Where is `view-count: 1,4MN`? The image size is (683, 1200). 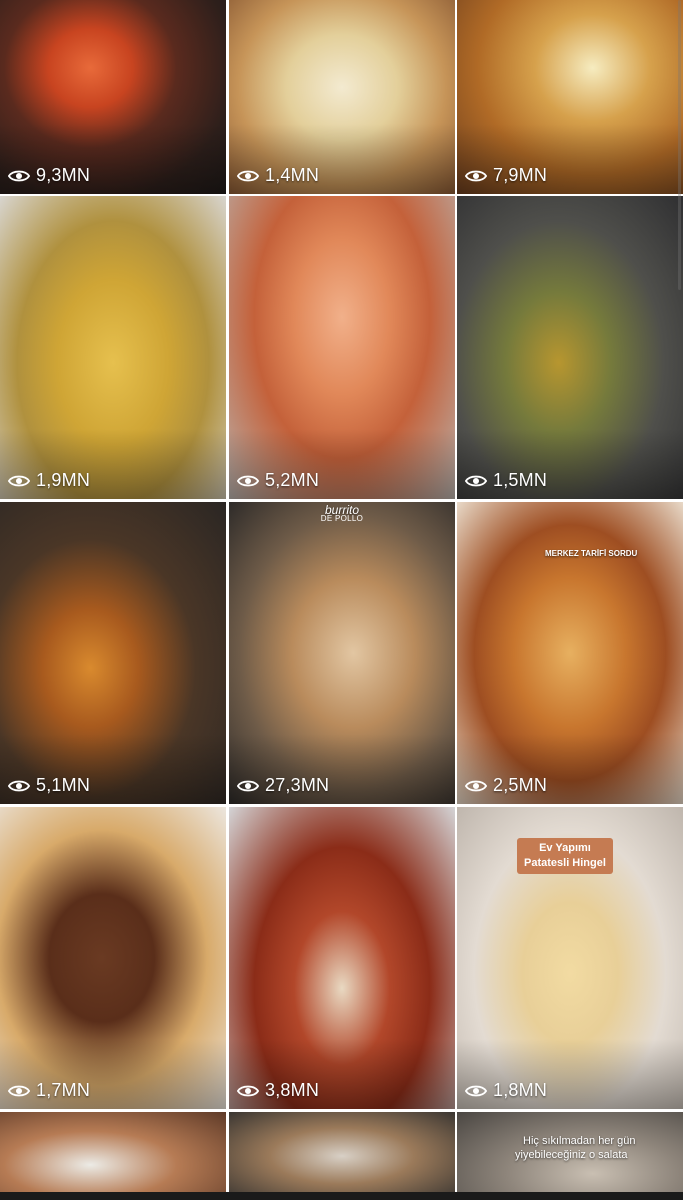 view-count: 1,4MN is located at coordinates (278, 175).